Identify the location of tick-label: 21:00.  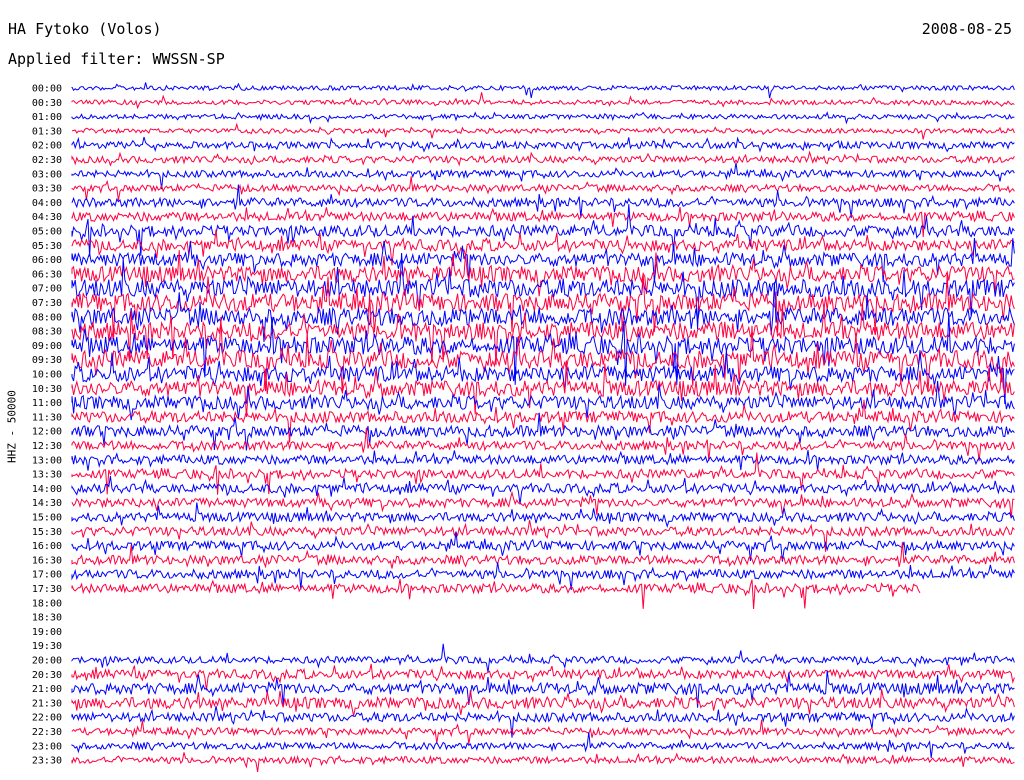
(47, 689).